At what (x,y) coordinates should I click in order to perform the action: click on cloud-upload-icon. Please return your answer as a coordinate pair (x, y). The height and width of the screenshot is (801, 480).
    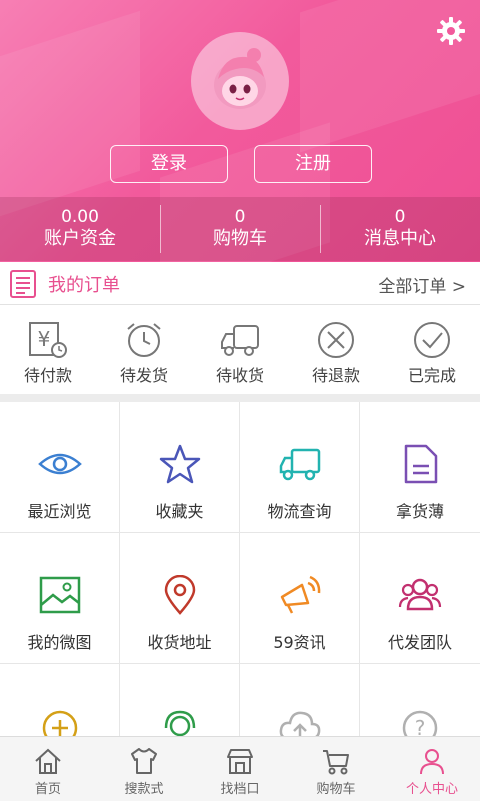
    Looking at the image, I should click on (299, 723).